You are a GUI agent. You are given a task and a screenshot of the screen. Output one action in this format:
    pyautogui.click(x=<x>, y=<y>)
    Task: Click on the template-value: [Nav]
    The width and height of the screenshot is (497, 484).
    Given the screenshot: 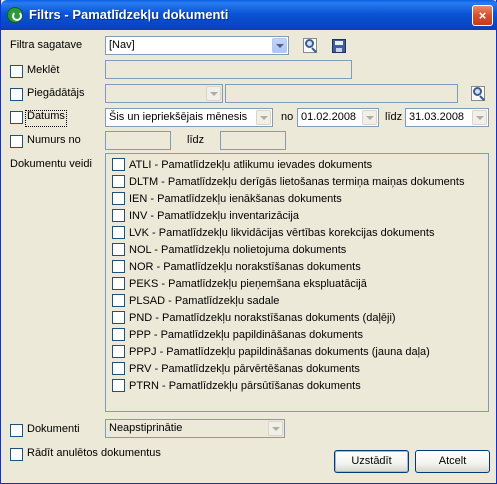 What is the action you would take?
    pyautogui.click(x=122, y=45)
    